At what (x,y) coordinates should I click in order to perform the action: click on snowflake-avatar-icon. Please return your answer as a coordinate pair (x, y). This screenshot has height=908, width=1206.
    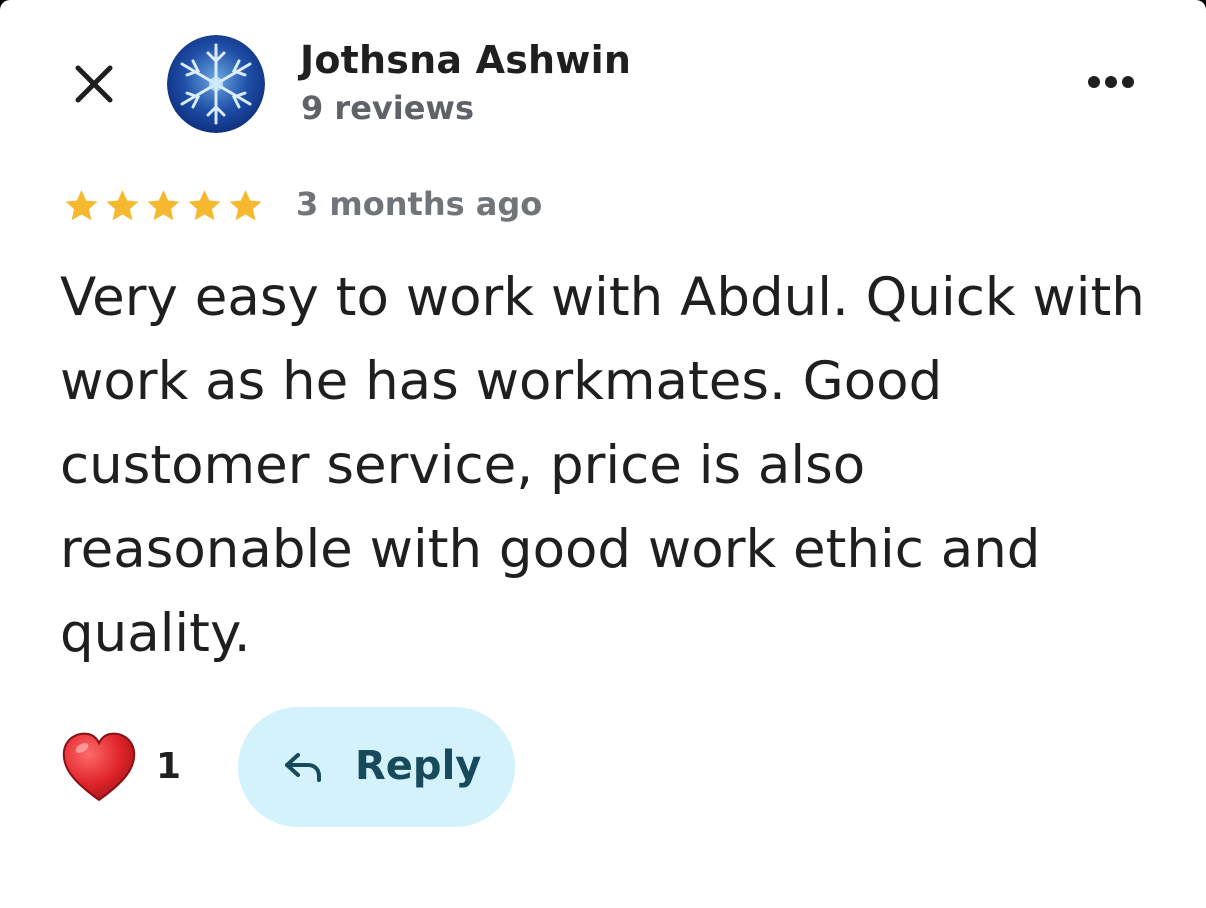
    Looking at the image, I should click on (216, 84).